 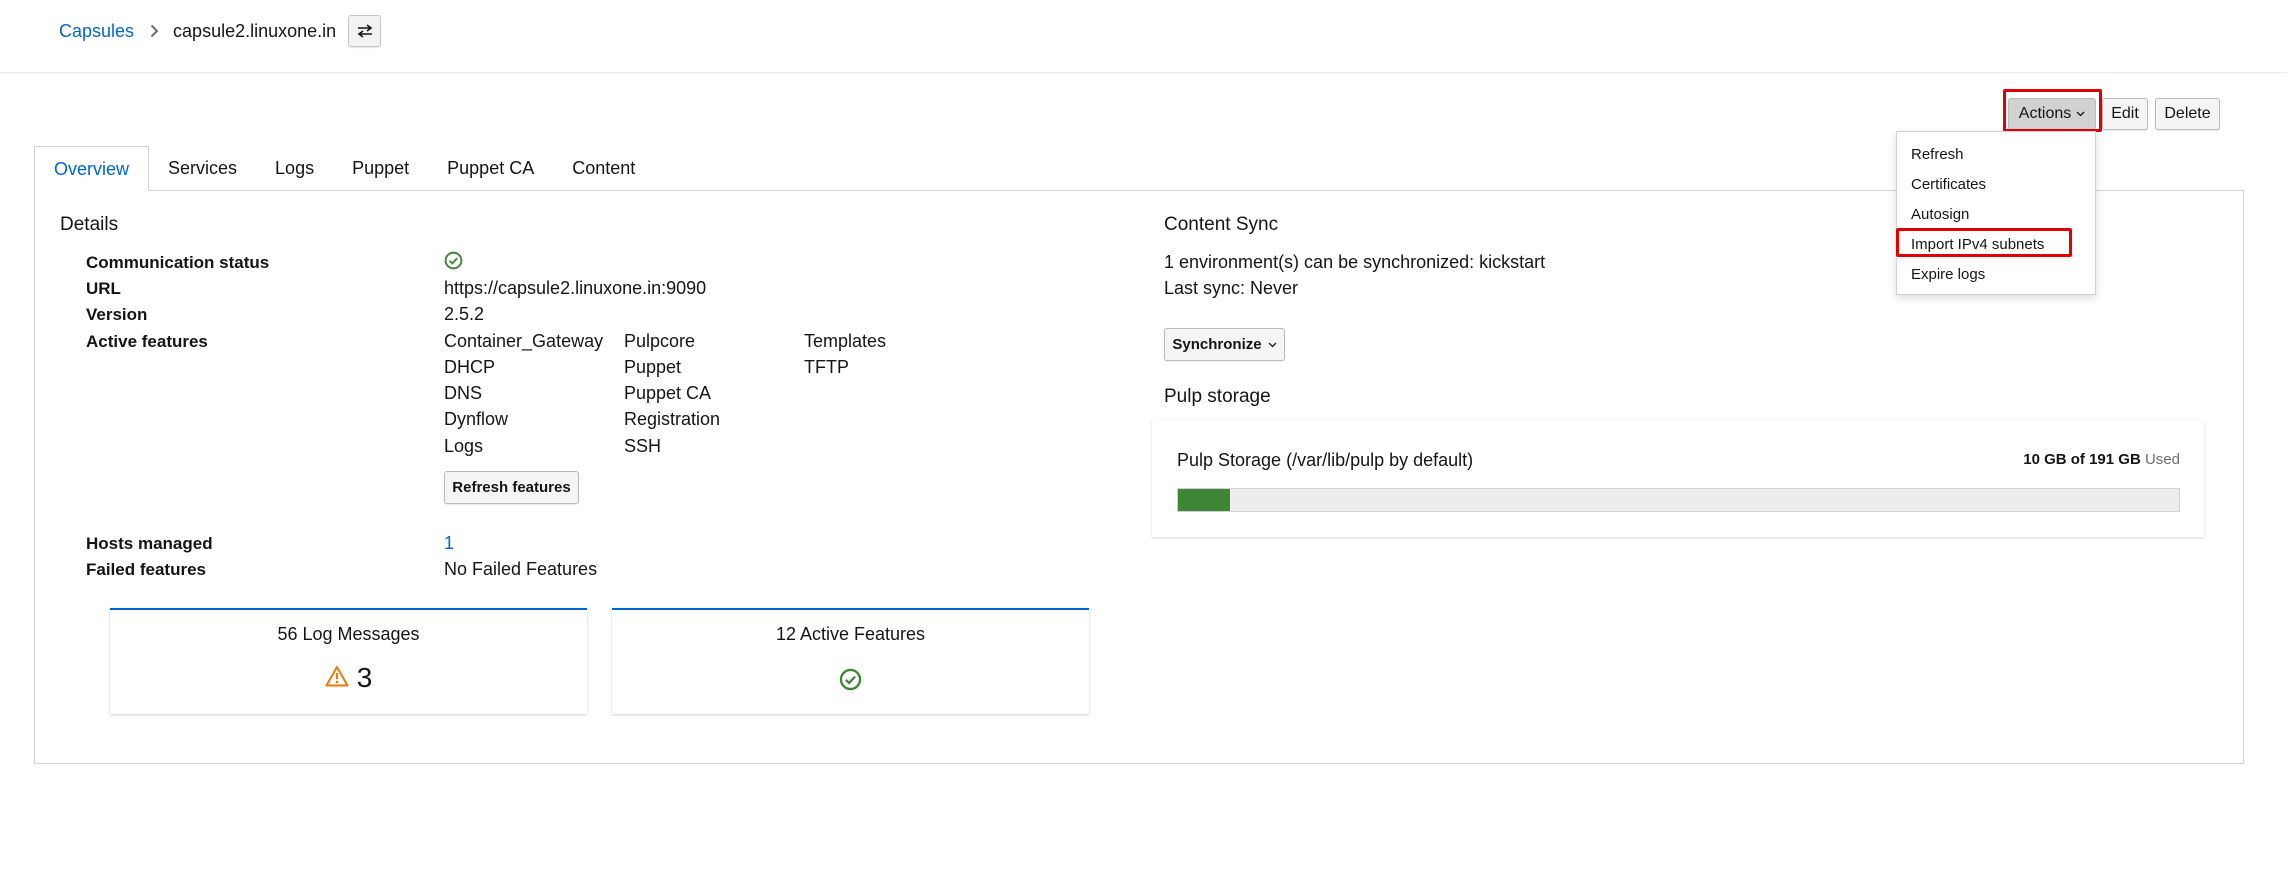 I want to click on menu-item-autosign: Autosign, so click(x=1996, y=215).